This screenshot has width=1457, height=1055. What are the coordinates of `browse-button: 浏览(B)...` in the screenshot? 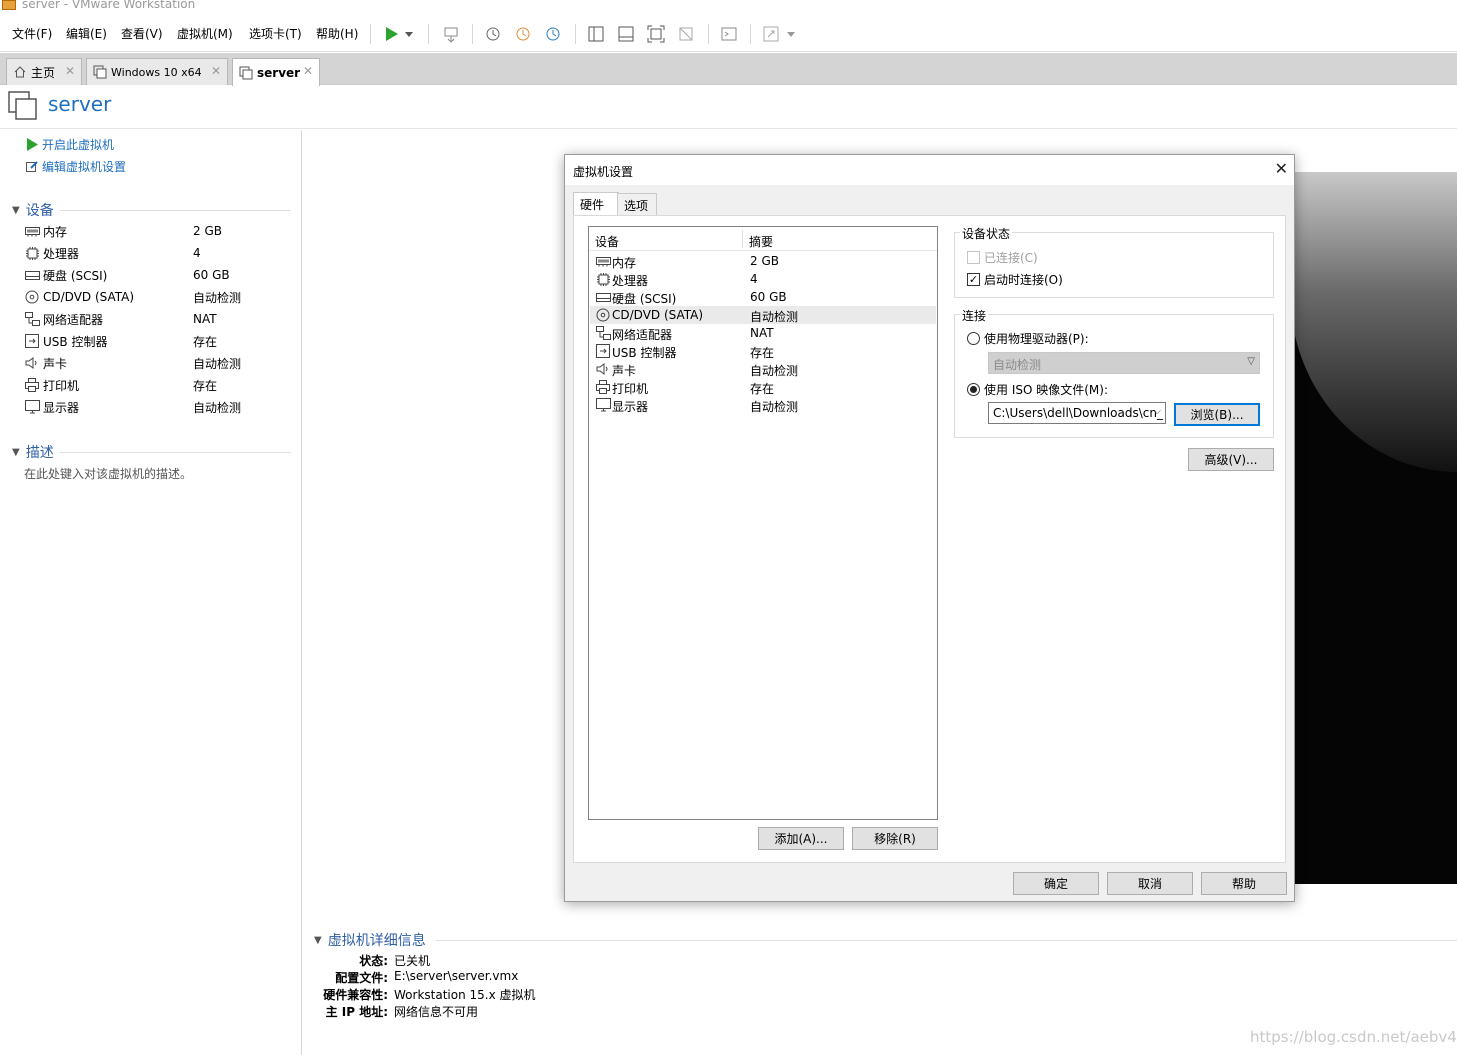 It's located at (1217, 414).